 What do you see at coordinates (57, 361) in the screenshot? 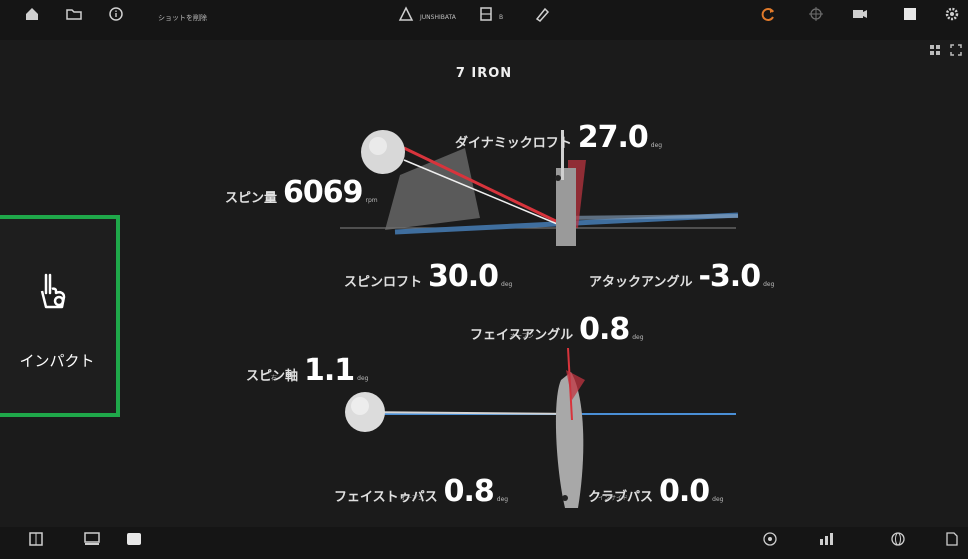
I see `impact-label: インパクト` at bounding box center [57, 361].